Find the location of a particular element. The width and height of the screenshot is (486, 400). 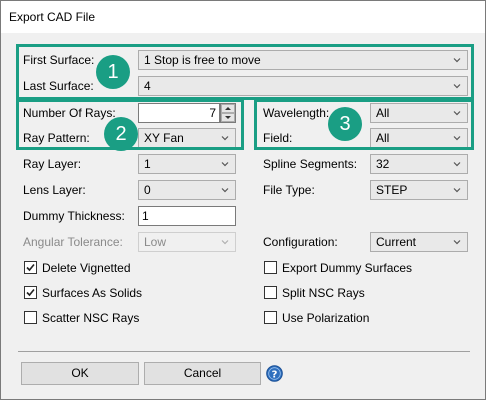

callout-badge-3: 3 is located at coordinates (345, 124).